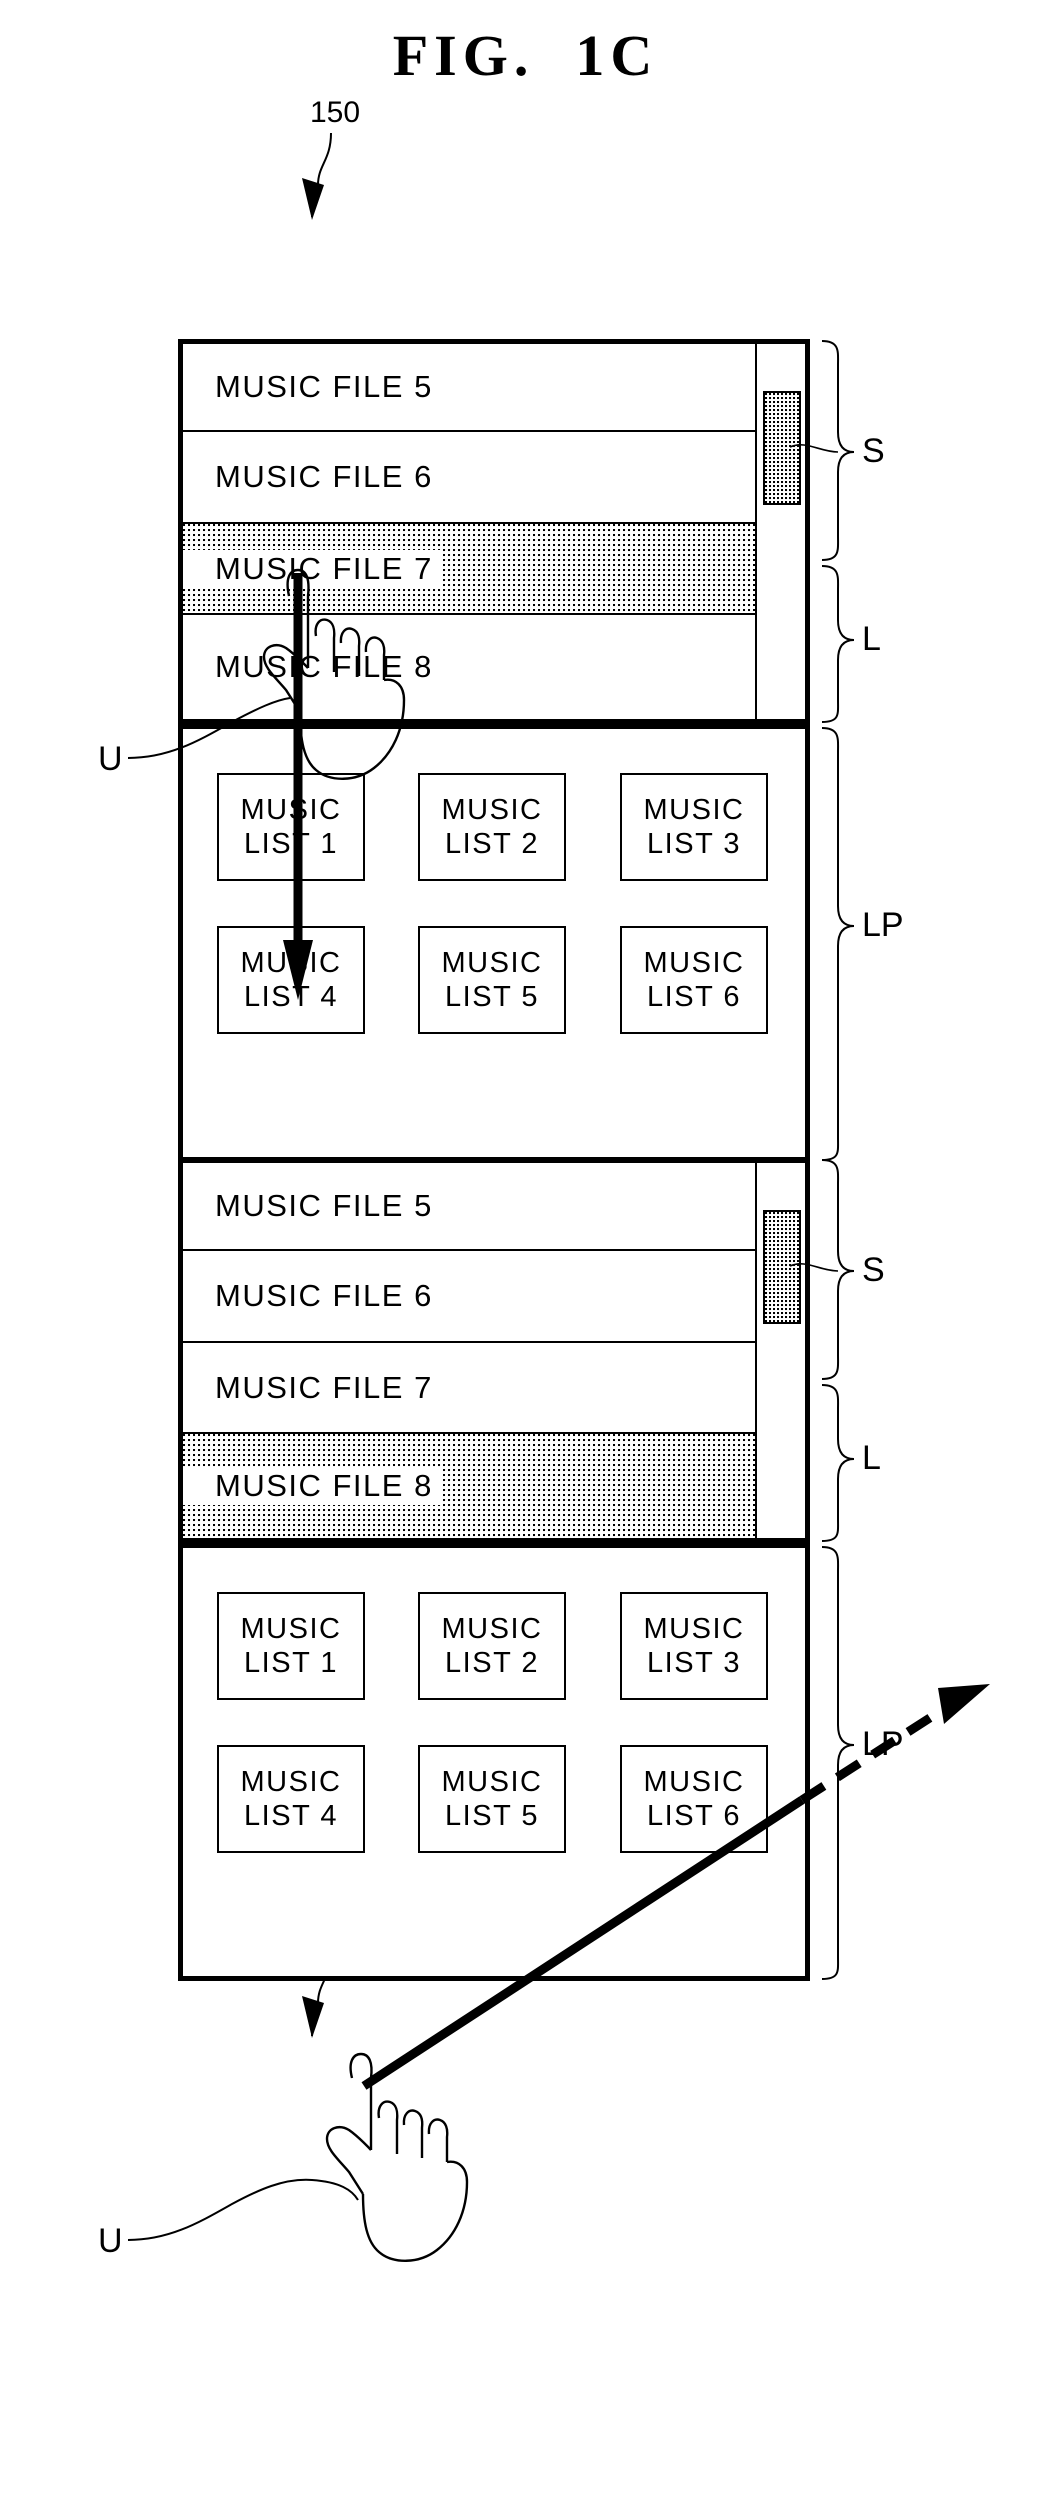 The height and width of the screenshot is (2512, 1051). I want to click on figure-1d-tile-5-line2: LIST 5, so click(492, 1816).